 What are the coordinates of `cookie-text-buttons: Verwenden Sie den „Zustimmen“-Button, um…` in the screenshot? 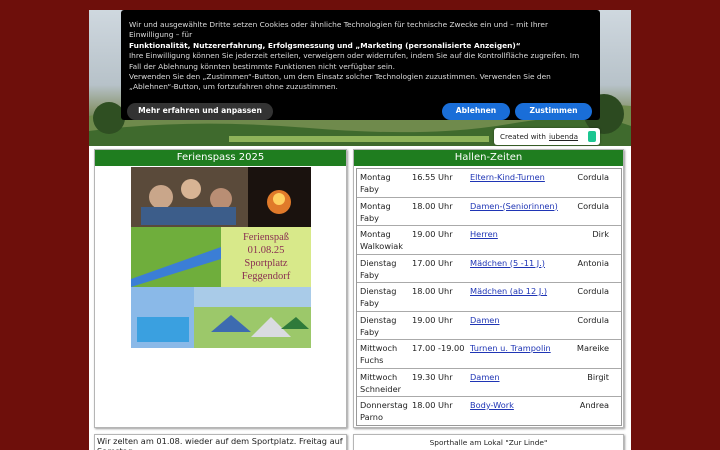 It's located at (340, 82).